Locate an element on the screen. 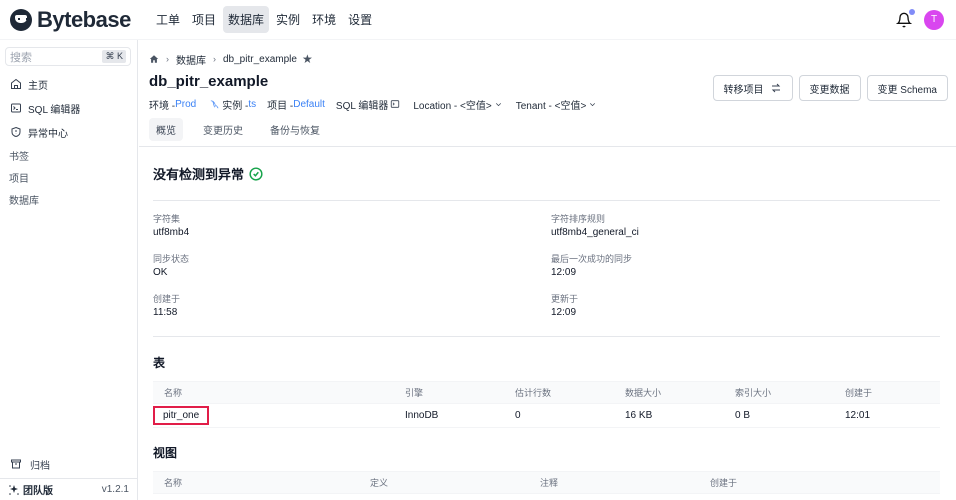 The height and width of the screenshot is (500, 956). sidebar-group-databases: 数据库 is located at coordinates (68, 199).